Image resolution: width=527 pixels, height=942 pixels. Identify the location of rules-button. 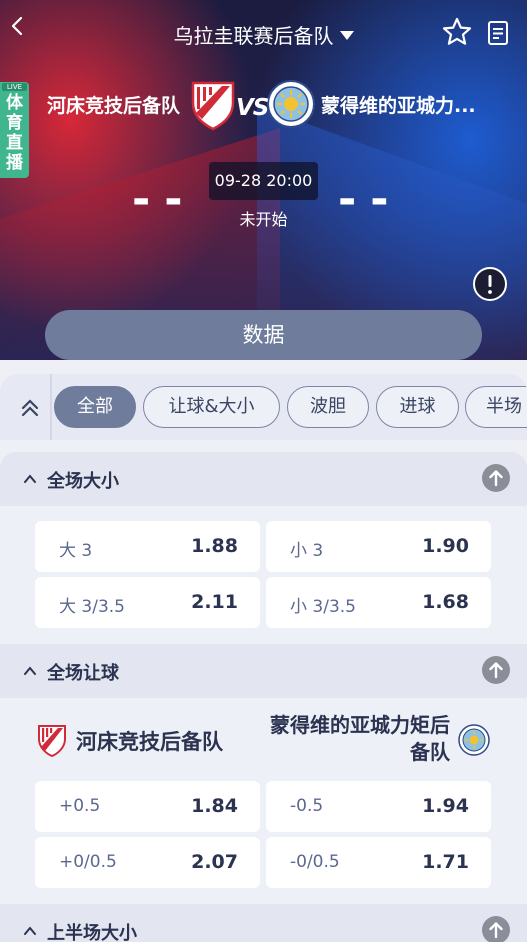
(498, 33).